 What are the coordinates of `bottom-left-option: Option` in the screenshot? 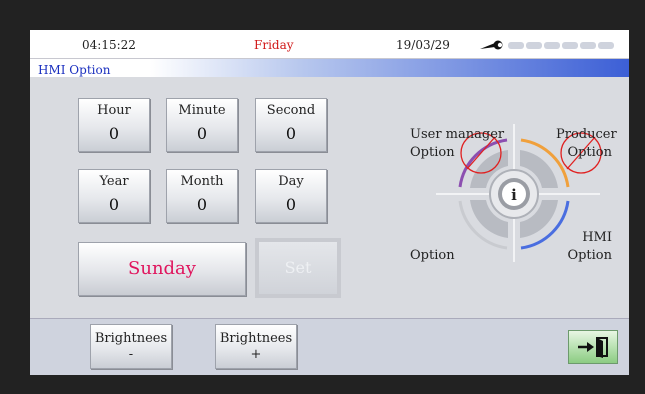 It's located at (432, 256).